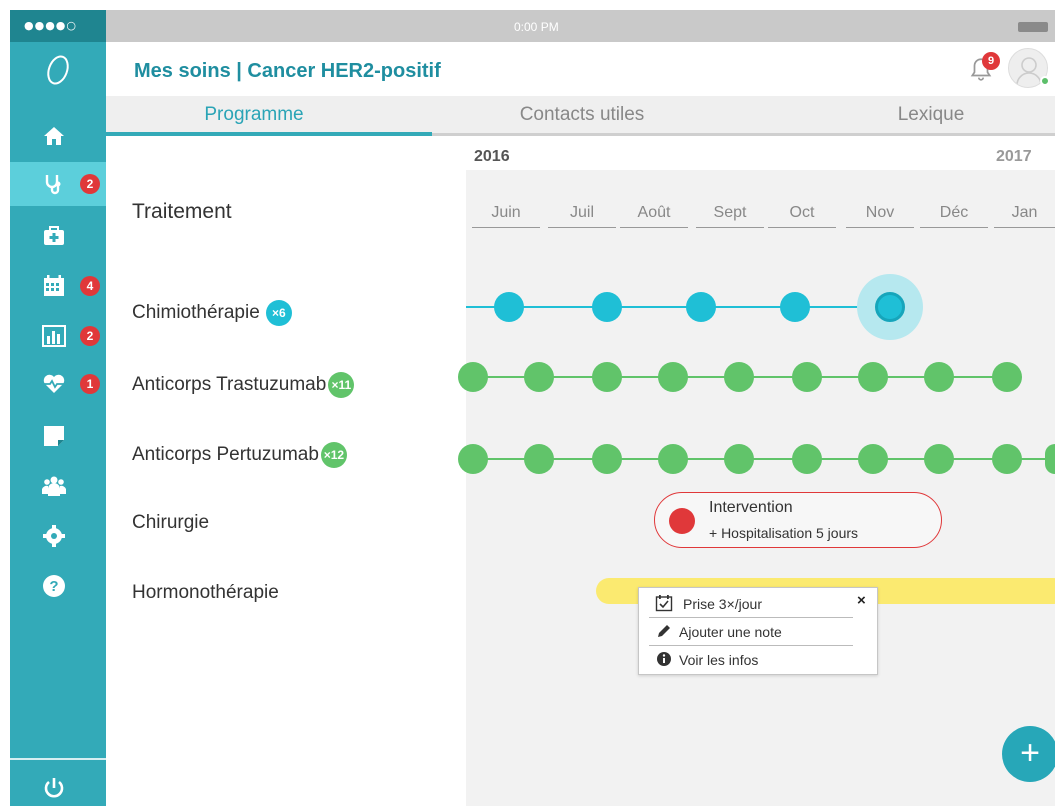  I want to click on month-label: Nov, so click(880, 216).